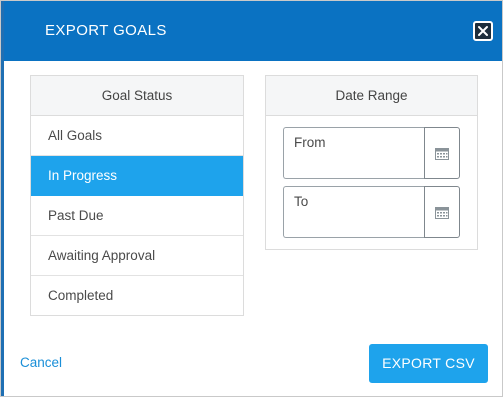  What do you see at coordinates (137, 296) in the screenshot?
I see `status-item-completed: Completed` at bounding box center [137, 296].